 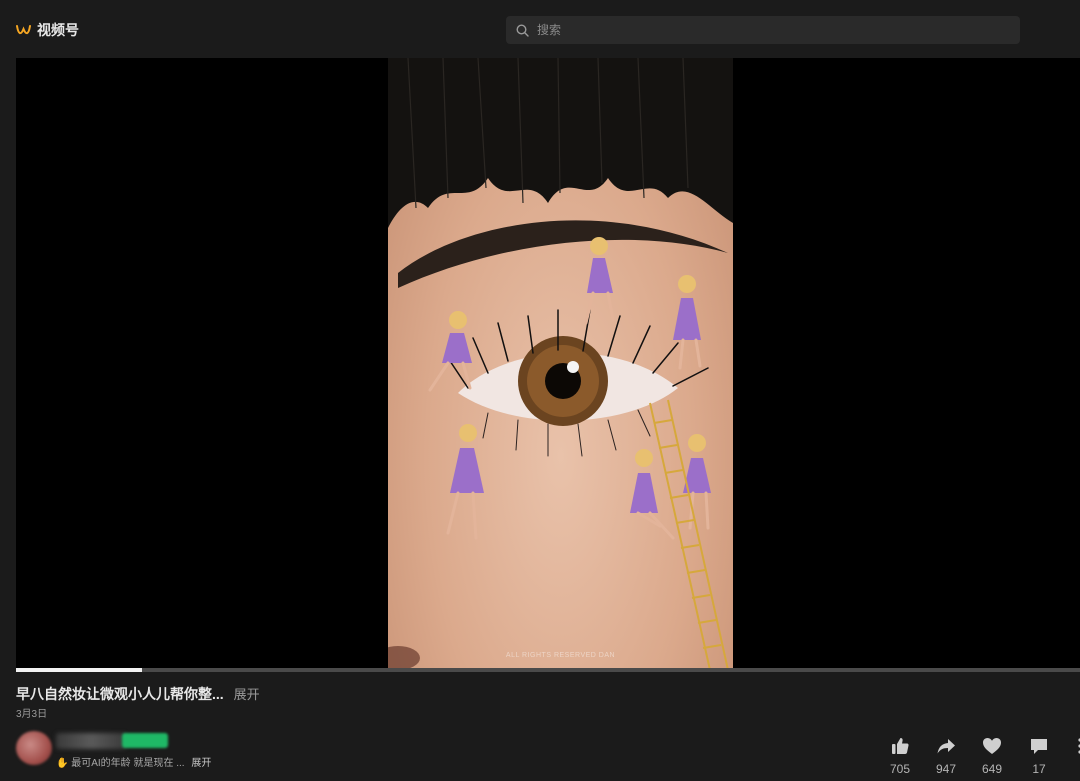 I want to click on top-bar: 视频号, so click(x=540, y=29).